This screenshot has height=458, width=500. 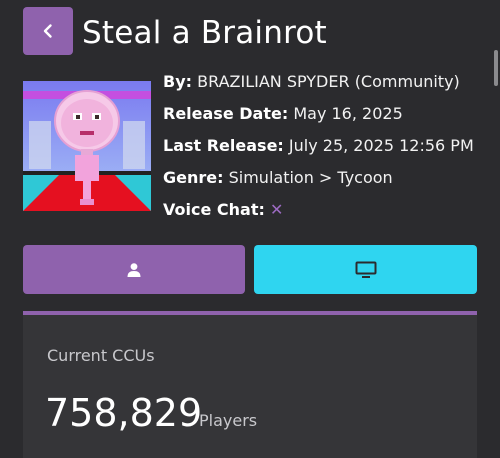 I want to click on voice-chat-row: Voice Chat: ✕, so click(x=328, y=210).